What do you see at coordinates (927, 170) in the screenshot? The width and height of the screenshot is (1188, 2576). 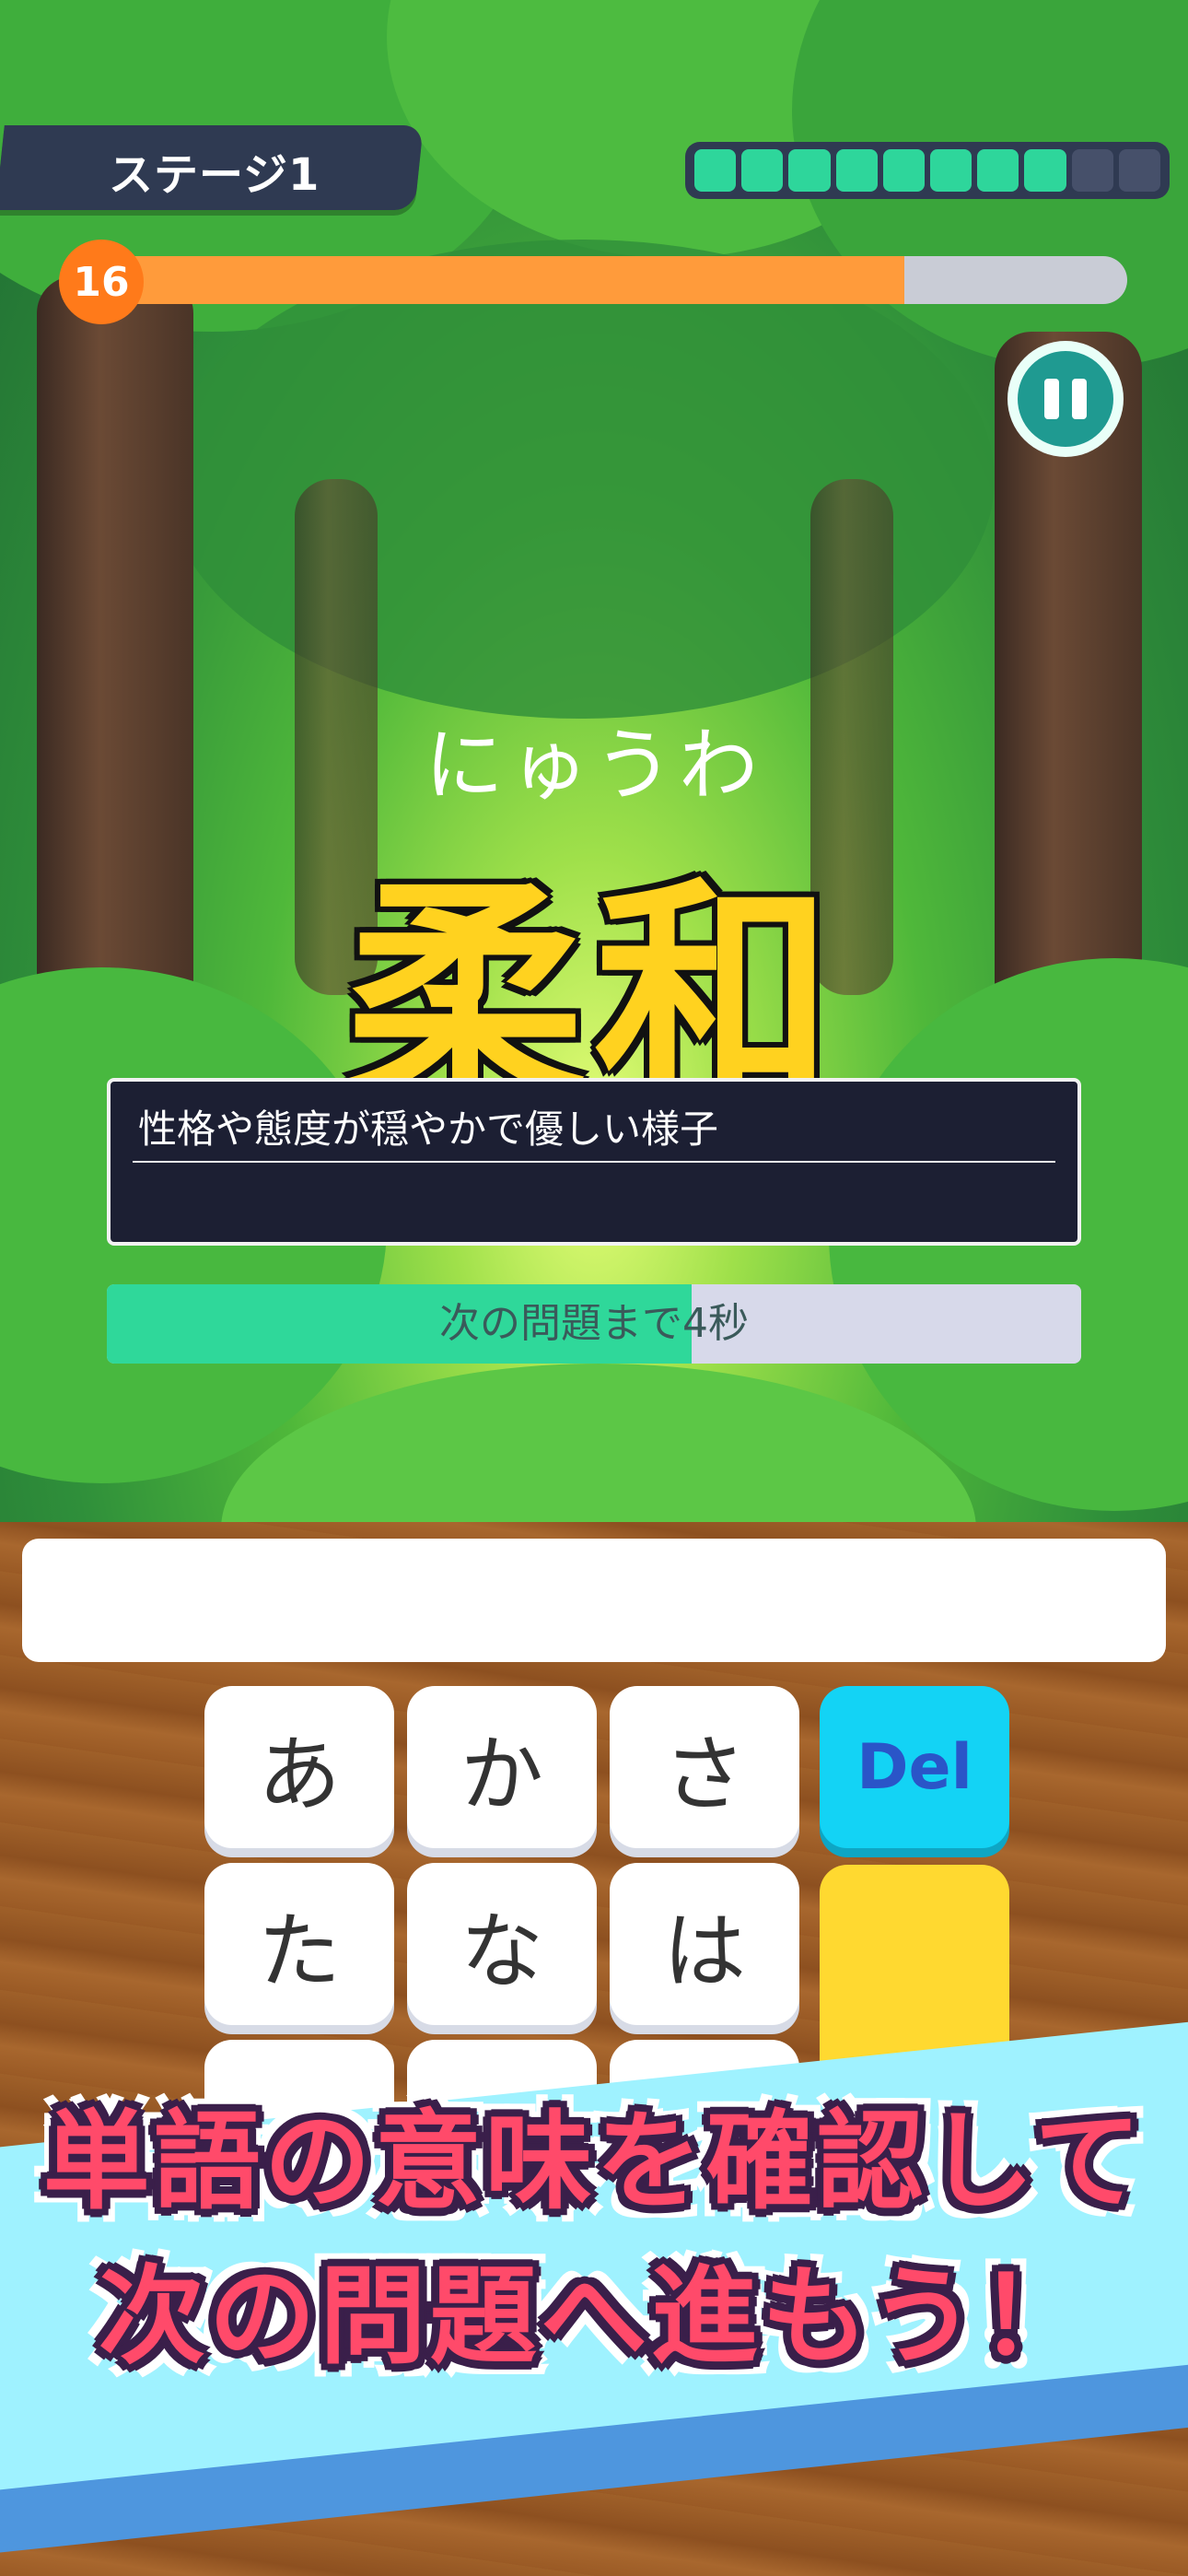 I see `question-progress` at bounding box center [927, 170].